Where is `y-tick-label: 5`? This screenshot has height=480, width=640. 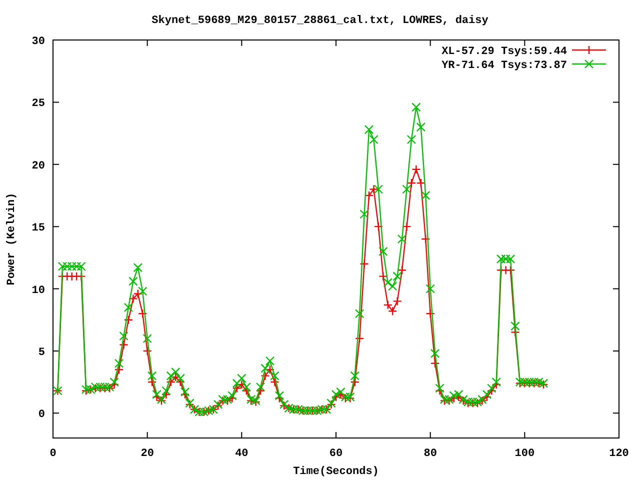 y-tick-label: 5 is located at coordinates (41, 352).